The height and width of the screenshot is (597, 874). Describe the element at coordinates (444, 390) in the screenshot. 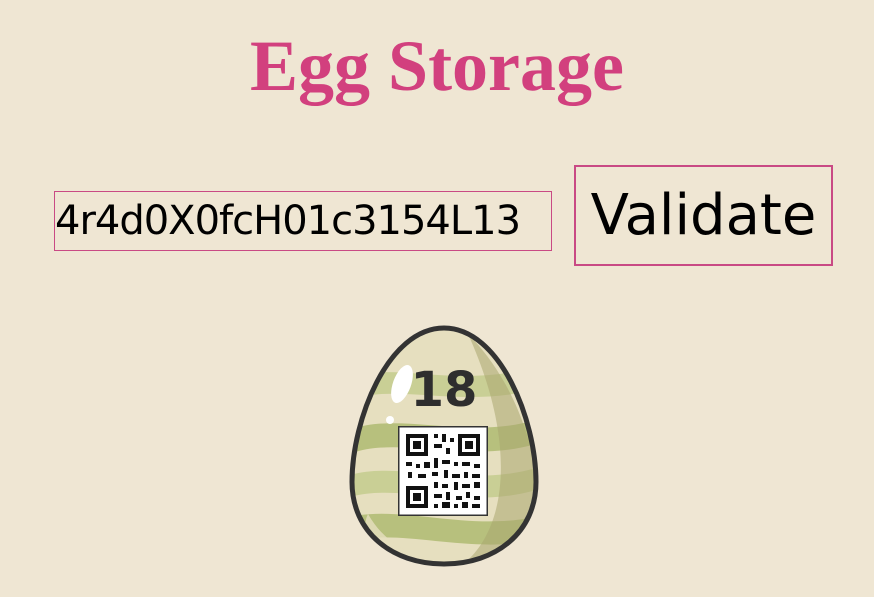

I see `egg-number: 18` at that location.